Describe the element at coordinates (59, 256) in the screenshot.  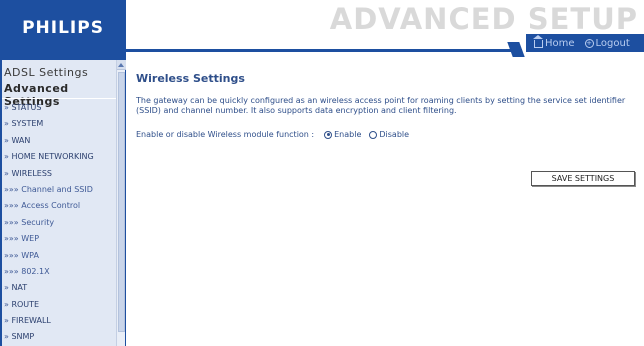
I see `sidebar-item-wpa: »»» WPA` at that location.